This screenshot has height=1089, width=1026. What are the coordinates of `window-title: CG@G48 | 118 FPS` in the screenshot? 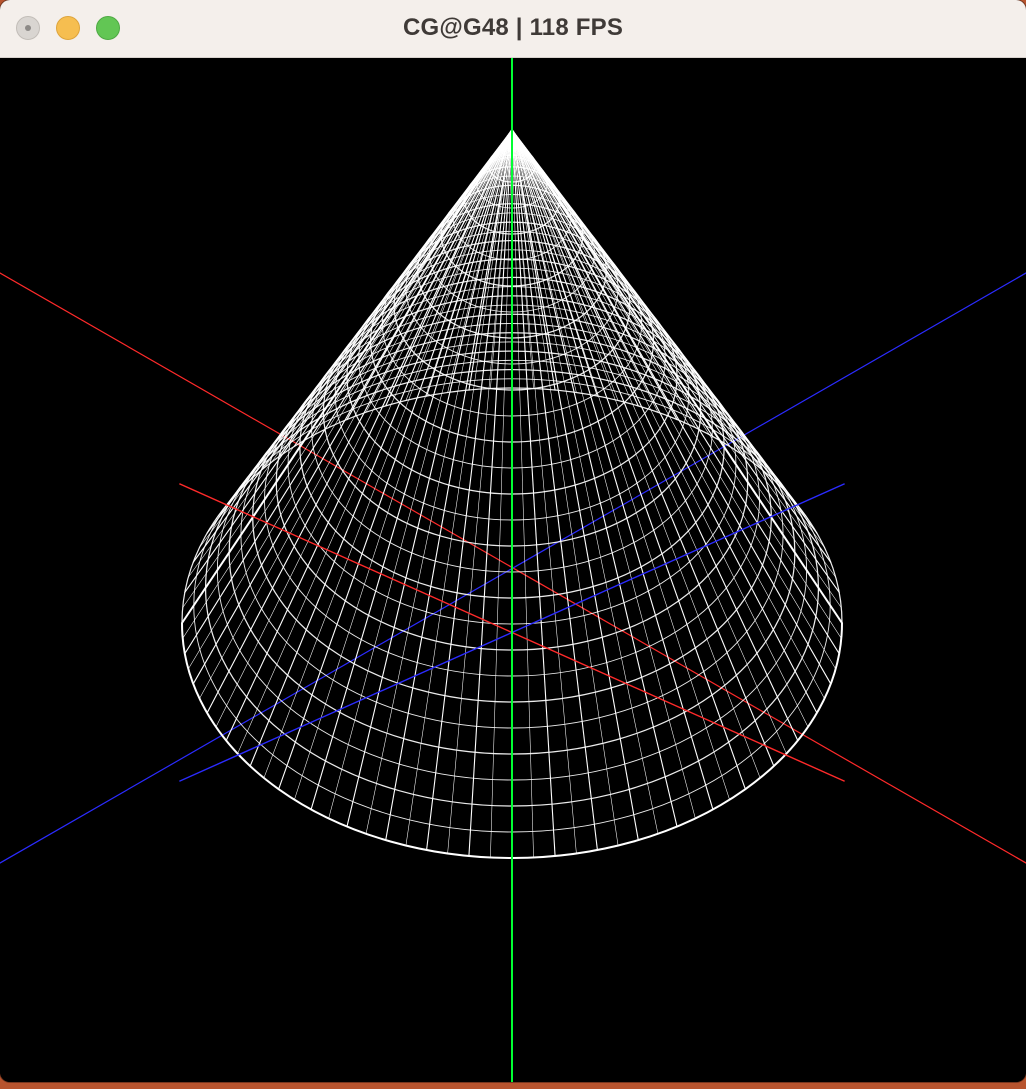 It's located at (513, 27).